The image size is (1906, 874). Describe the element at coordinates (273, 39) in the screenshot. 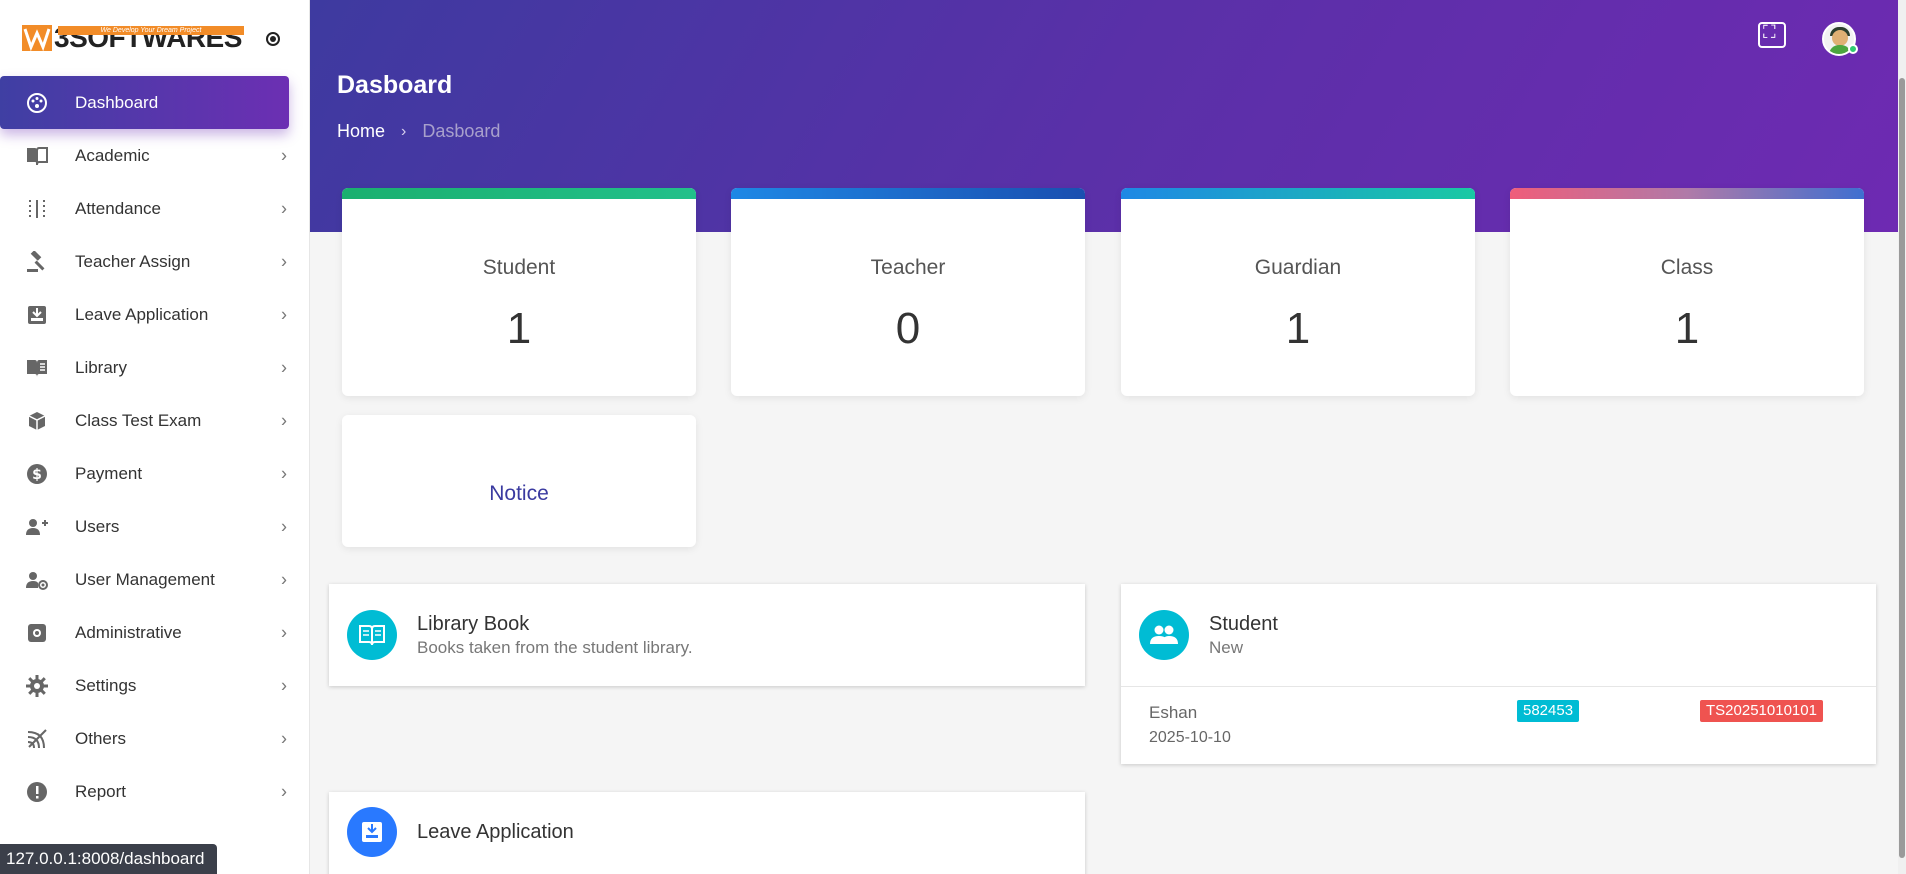

I see `sidebar-toggle-radio` at that location.